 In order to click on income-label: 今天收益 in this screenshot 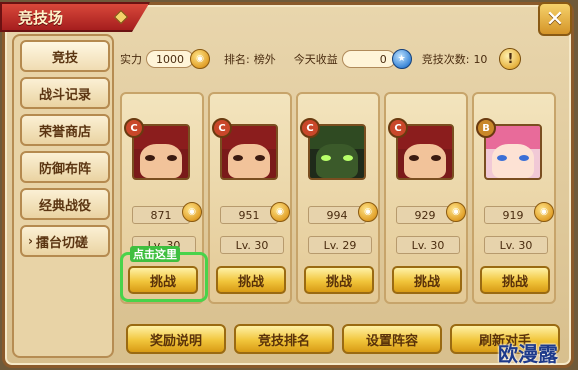, I will do `click(315, 59)`.